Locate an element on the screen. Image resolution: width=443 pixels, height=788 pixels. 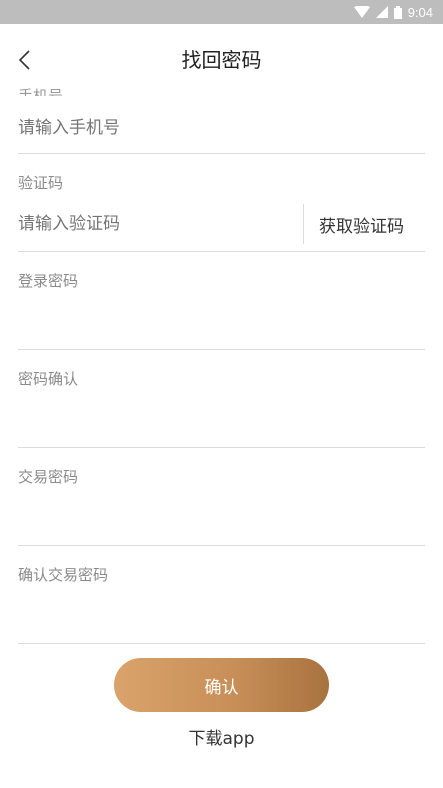
nav-bar: 找回密码 is located at coordinates (221, 59).